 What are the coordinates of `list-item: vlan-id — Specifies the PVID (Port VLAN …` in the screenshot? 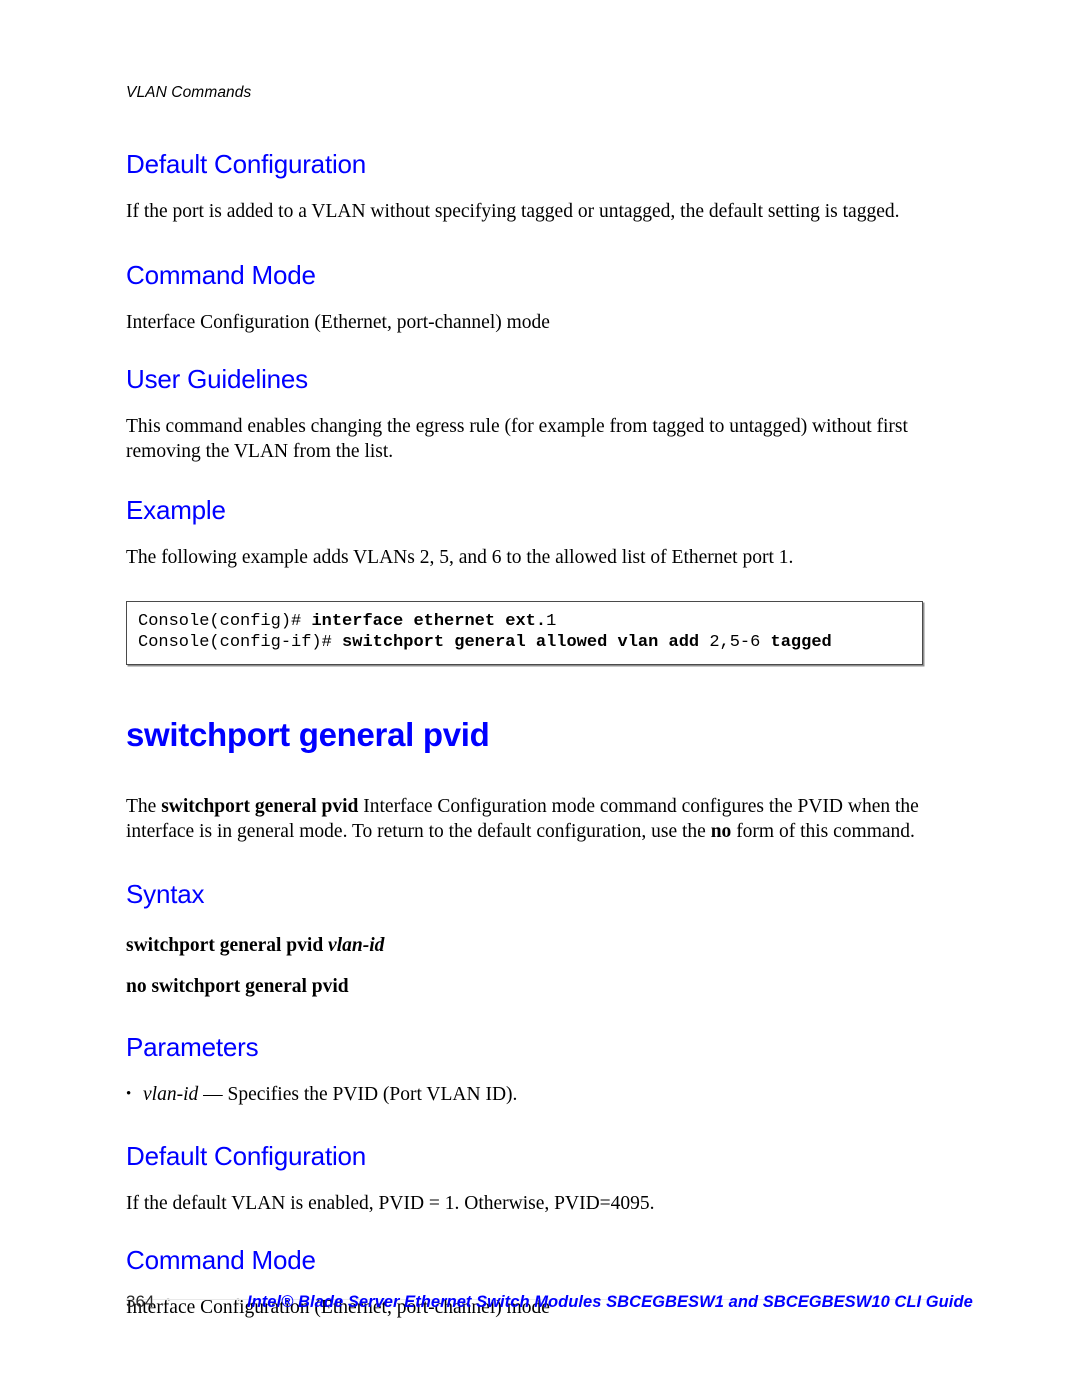 It's located at (541, 1095).